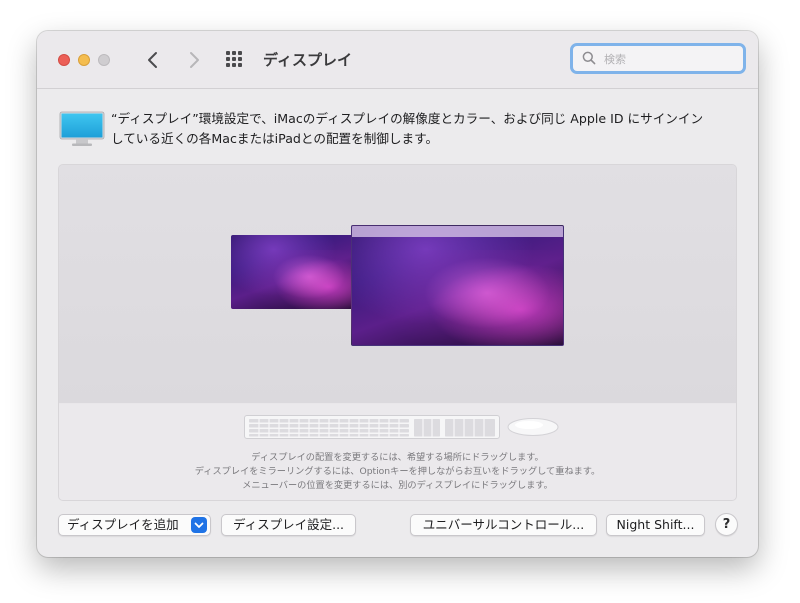 The image size is (800, 603). I want to click on title-bar: ディスプレイ, so click(397, 60).